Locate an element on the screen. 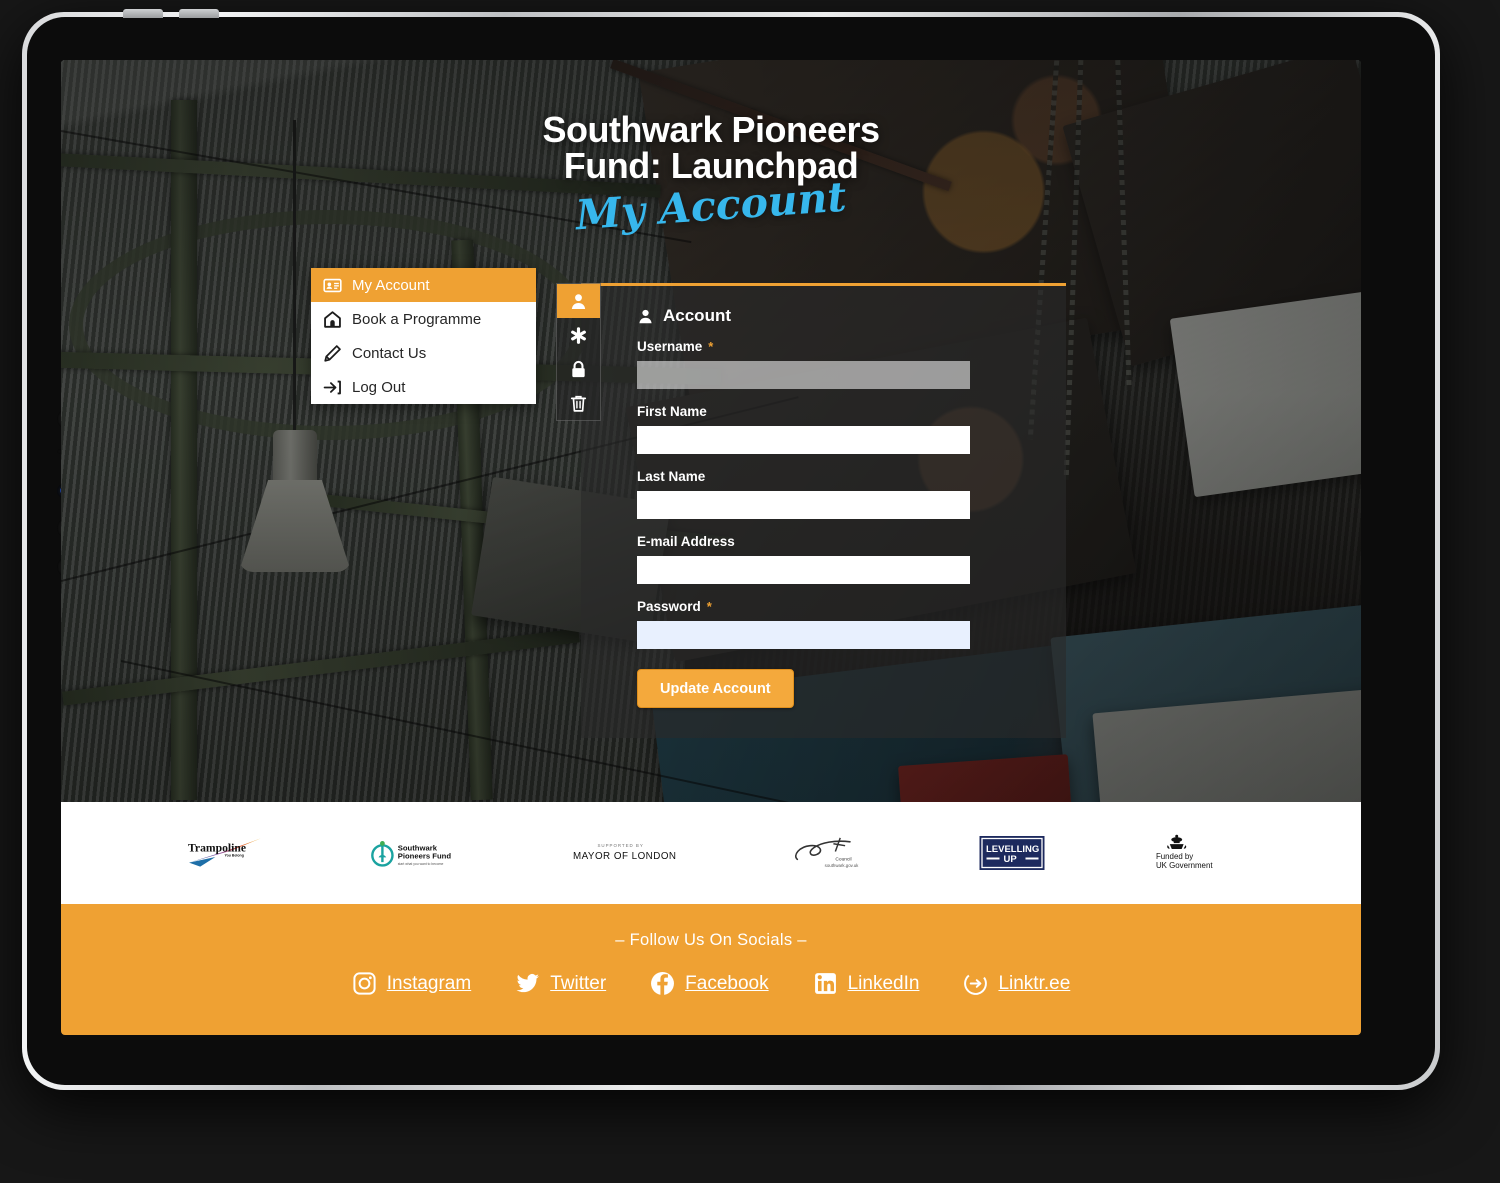 This screenshot has height=1183, width=1500. logo-mayor-of-london: SUPPORTED BY MAYOR OF LONDON is located at coordinates (626, 853).